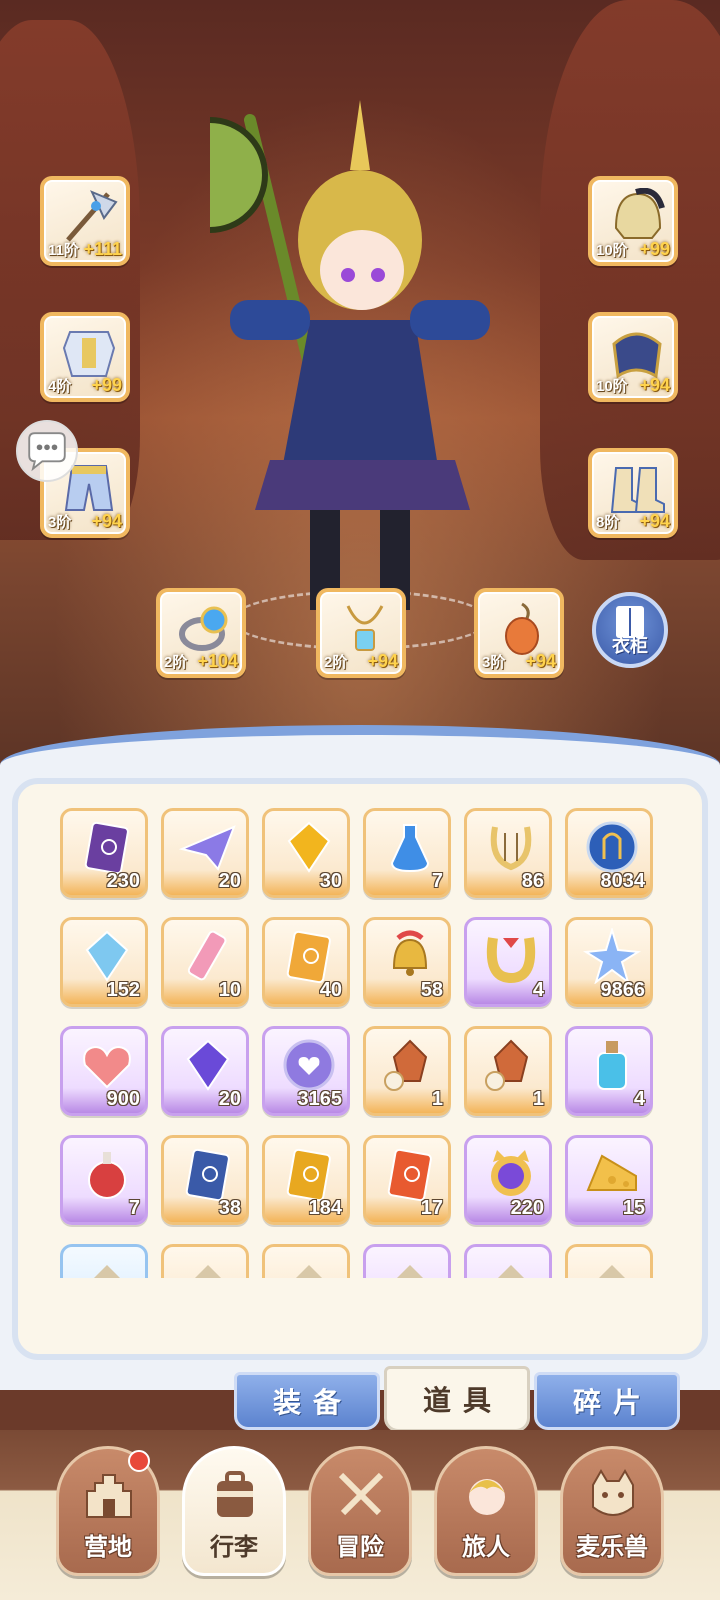 The width and height of the screenshot is (720, 1600). What do you see at coordinates (623, 990) in the screenshot?
I see `item-count: 9866` at bounding box center [623, 990].